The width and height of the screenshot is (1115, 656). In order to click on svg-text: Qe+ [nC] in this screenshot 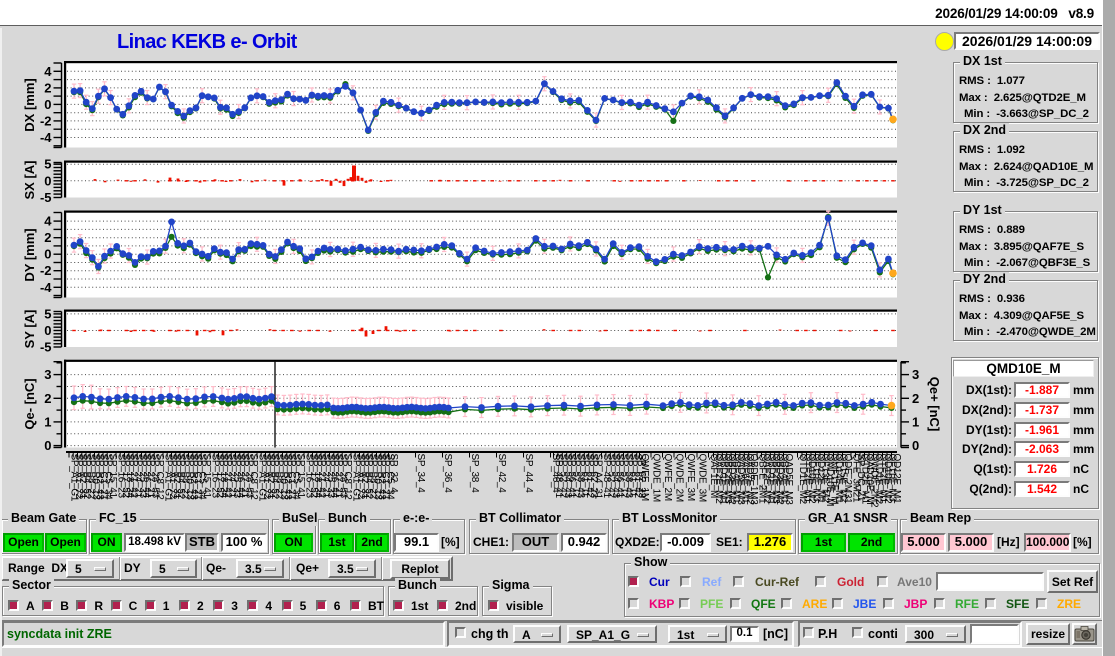, I will do `click(934, 404)`.